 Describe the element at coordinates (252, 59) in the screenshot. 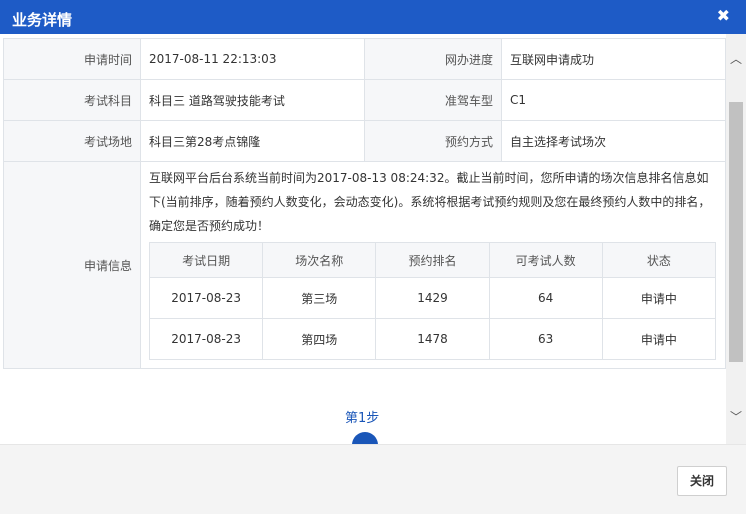

I see `apply-time-value: 2017-08-11 22:13:03` at that location.